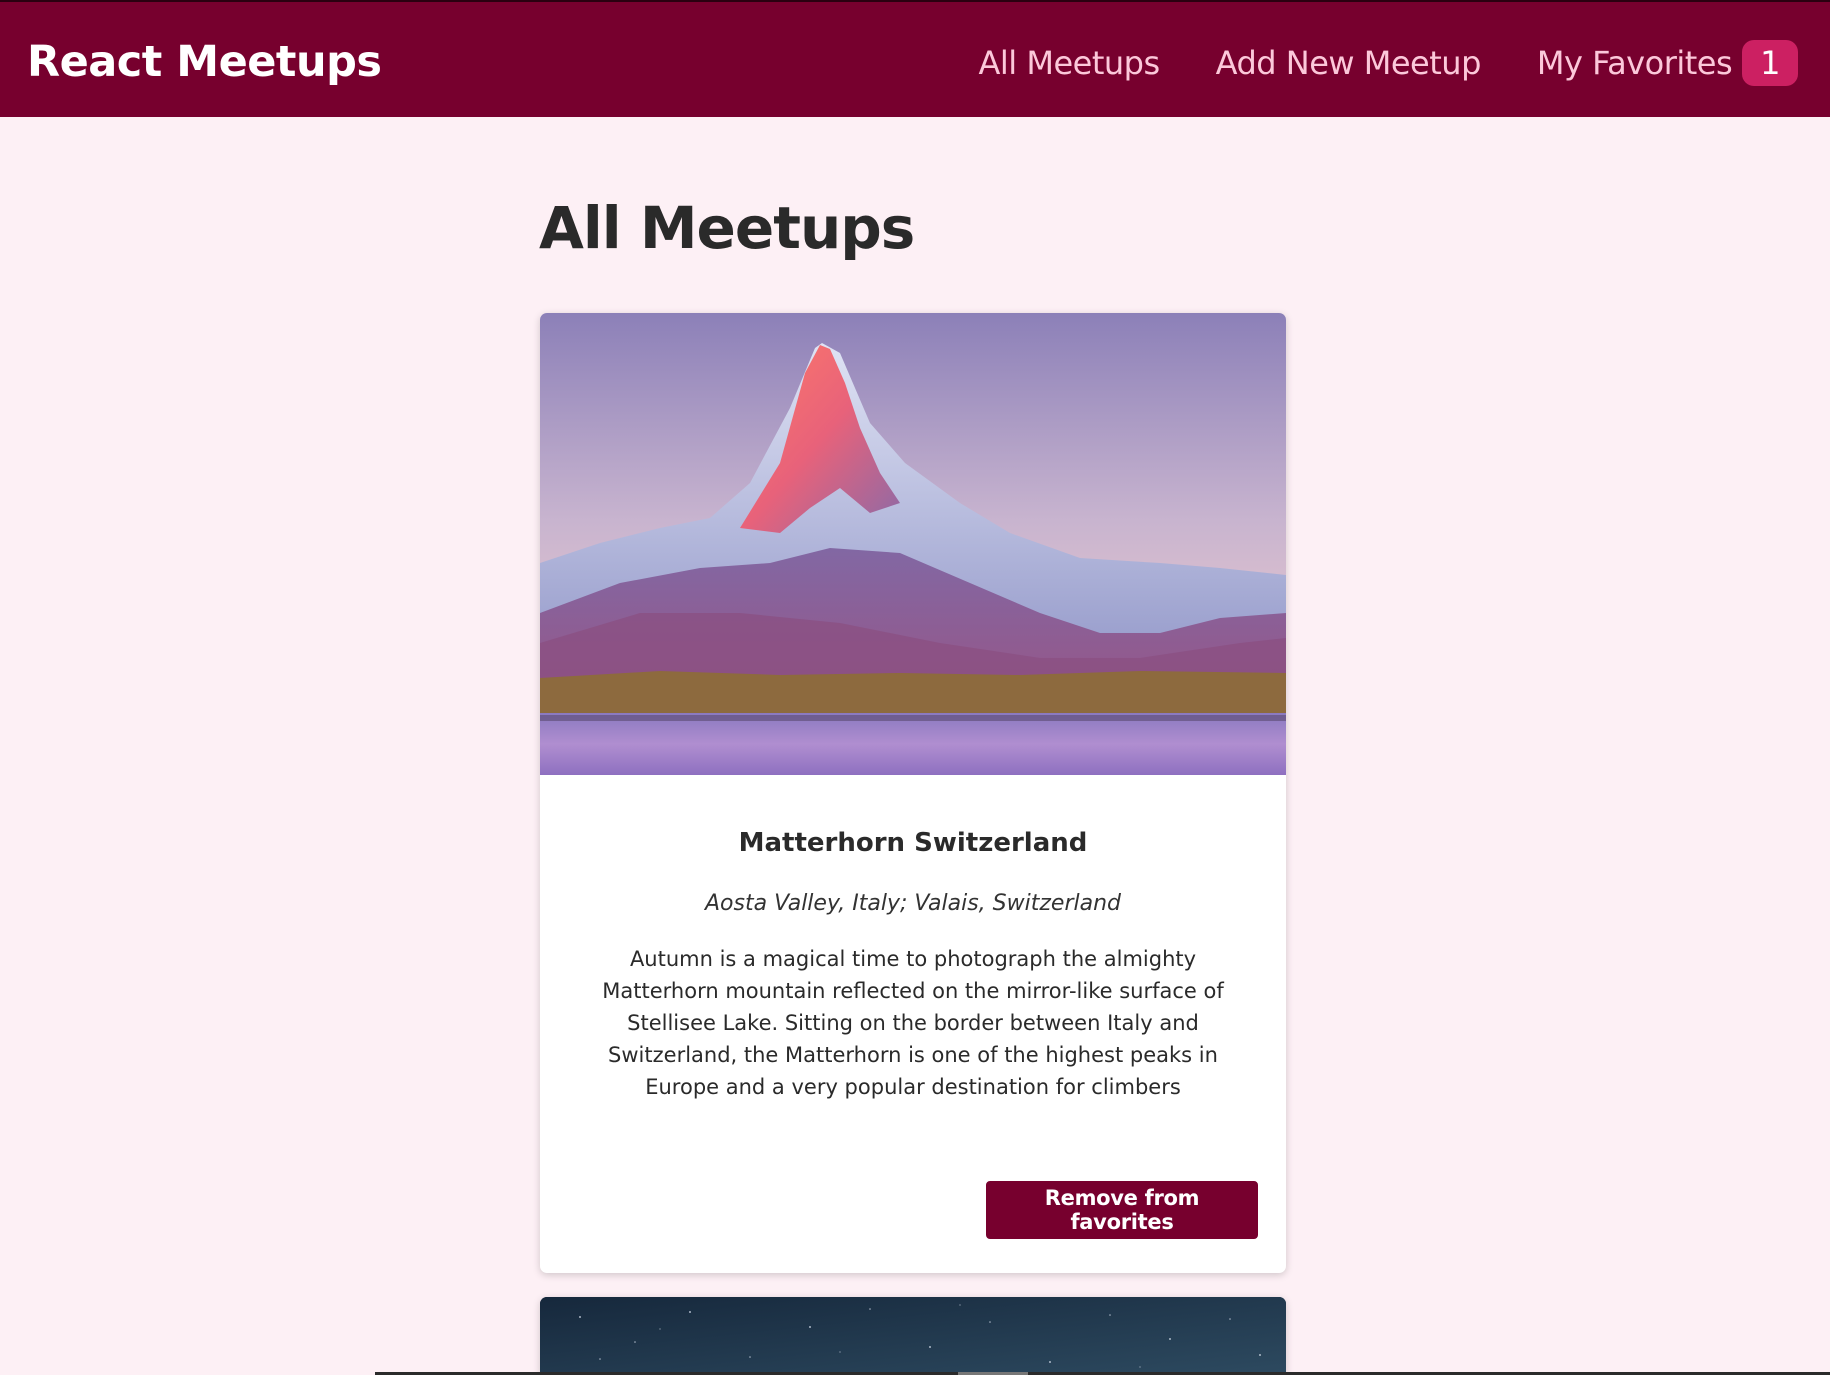 The image size is (1830, 1375). I want to click on meetup-actions: Remove from favorites, so click(1122, 1210).